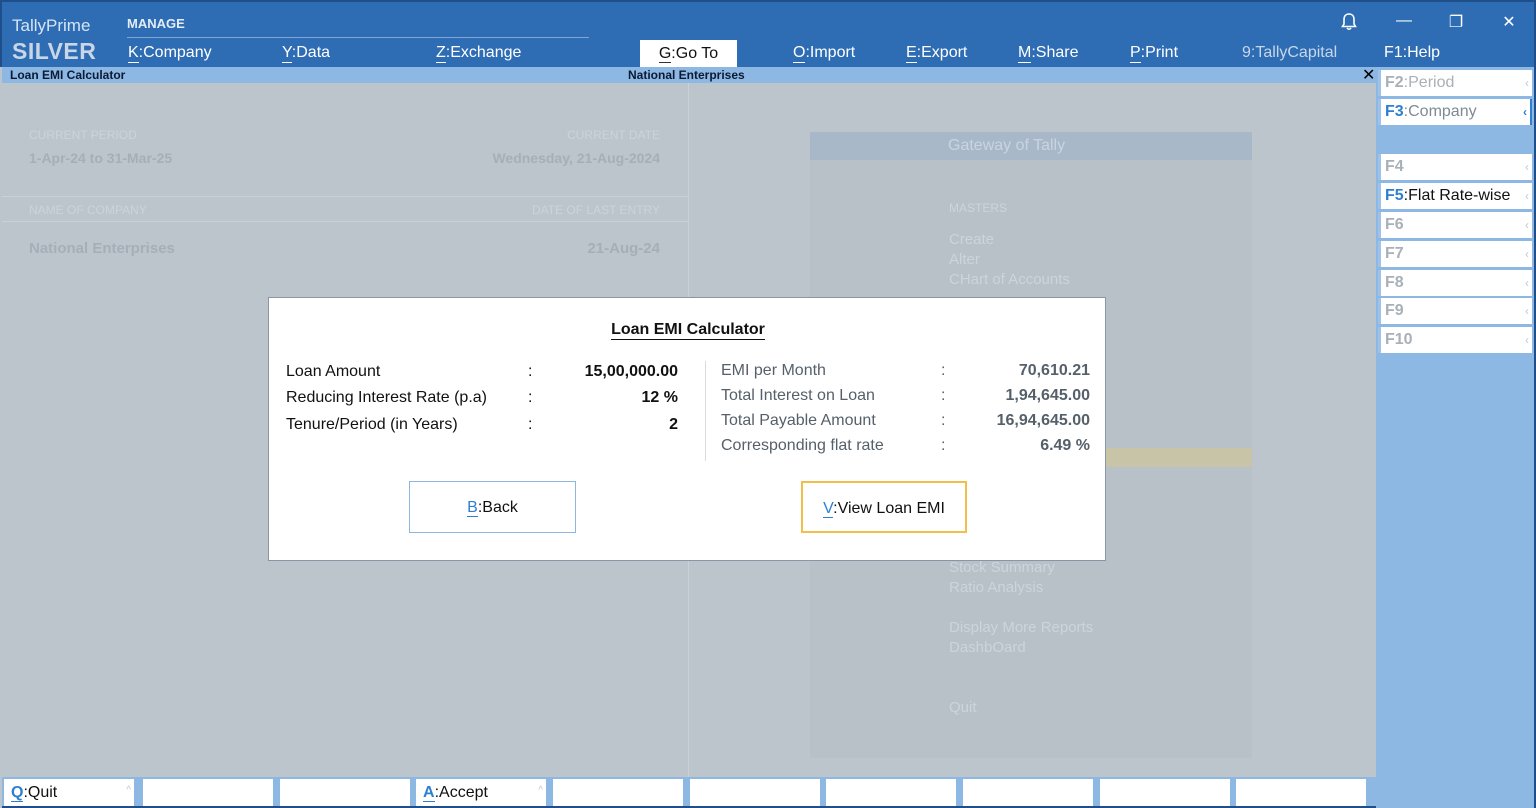  Describe the element at coordinates (978, 208) in the screenshot. I see `masters-label: MASTERS` at that location.